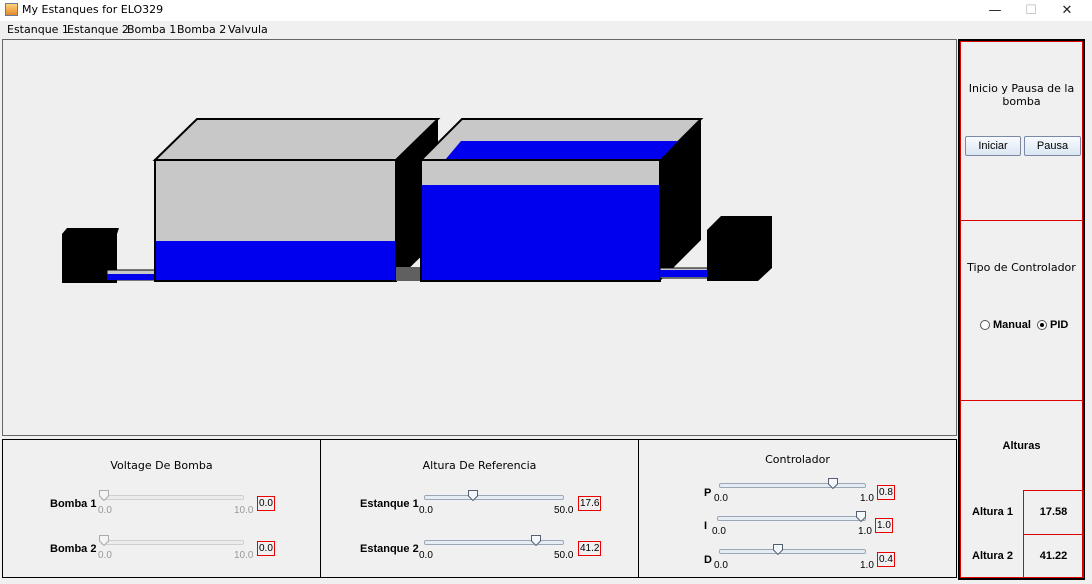 This screenshot has width=1092, height=584. What do you see at coordinates (535, 540) in the screenshot?
I see `estanque-2-slider-thumb` at bounding box center [535, 540].